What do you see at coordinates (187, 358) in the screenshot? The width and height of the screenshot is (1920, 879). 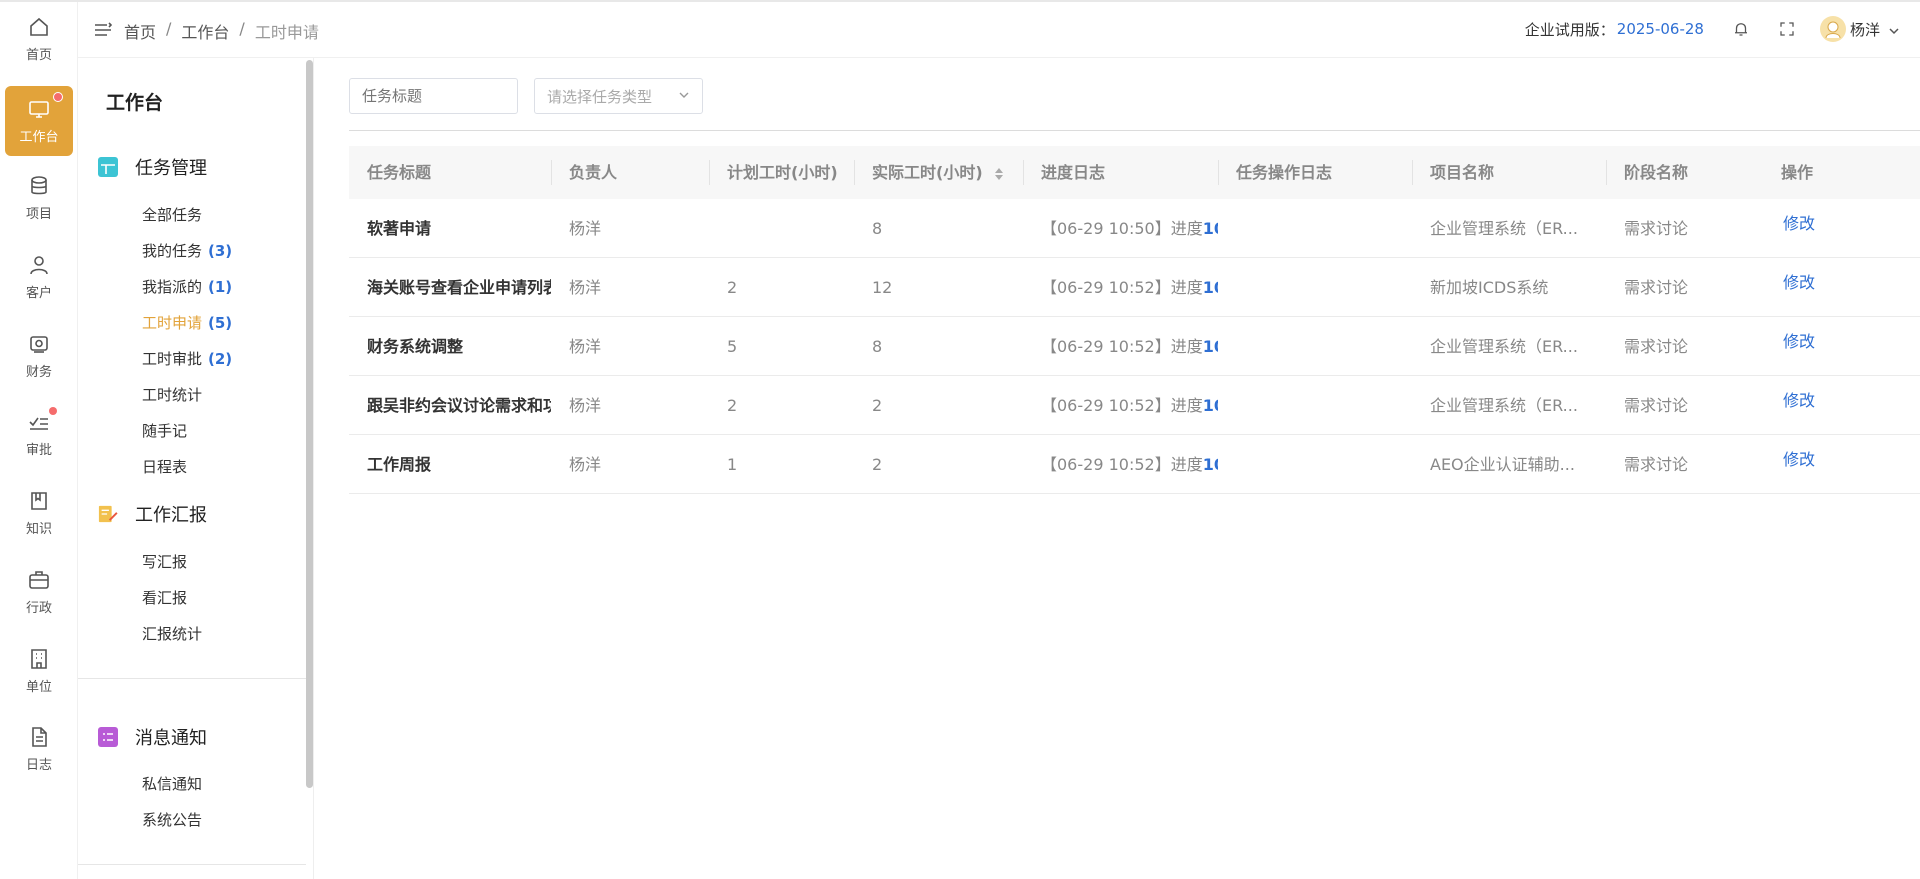 I see `subnav-hours-approval: 工时审批 (2)` at bounding box center [187, 358].